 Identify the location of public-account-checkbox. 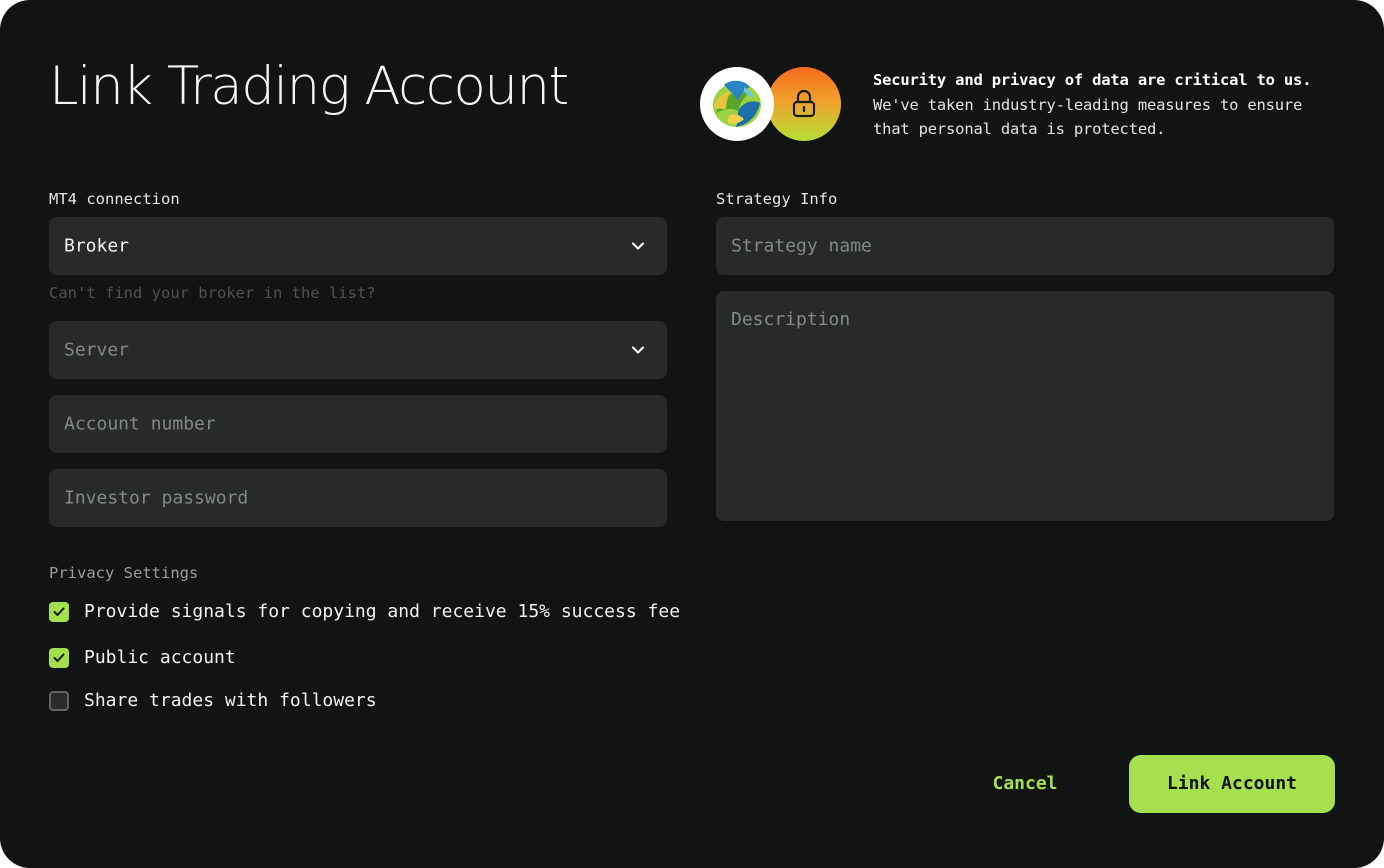
(59, 658).